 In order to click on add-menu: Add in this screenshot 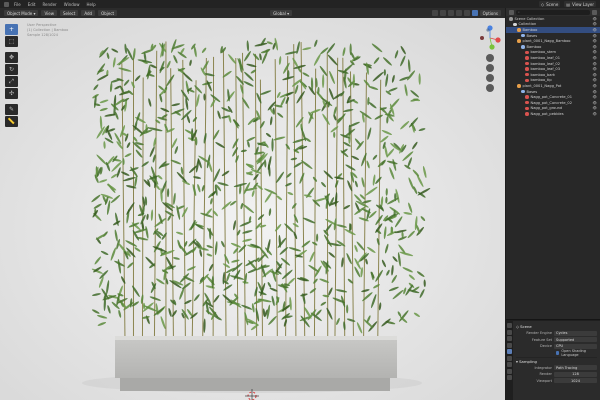, I will do `click(88, 13)`.